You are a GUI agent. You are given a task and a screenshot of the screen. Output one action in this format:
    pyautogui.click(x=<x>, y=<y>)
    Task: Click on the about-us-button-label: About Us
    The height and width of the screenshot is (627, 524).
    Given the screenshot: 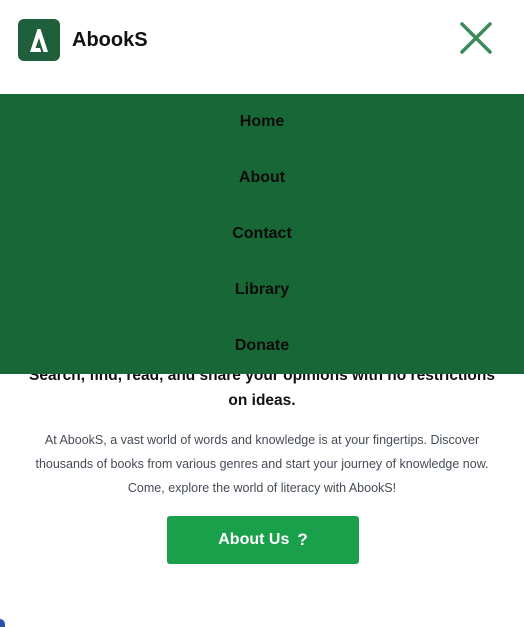 What is the action you would take?
    pyautogui.click(x=254, y=539)
    